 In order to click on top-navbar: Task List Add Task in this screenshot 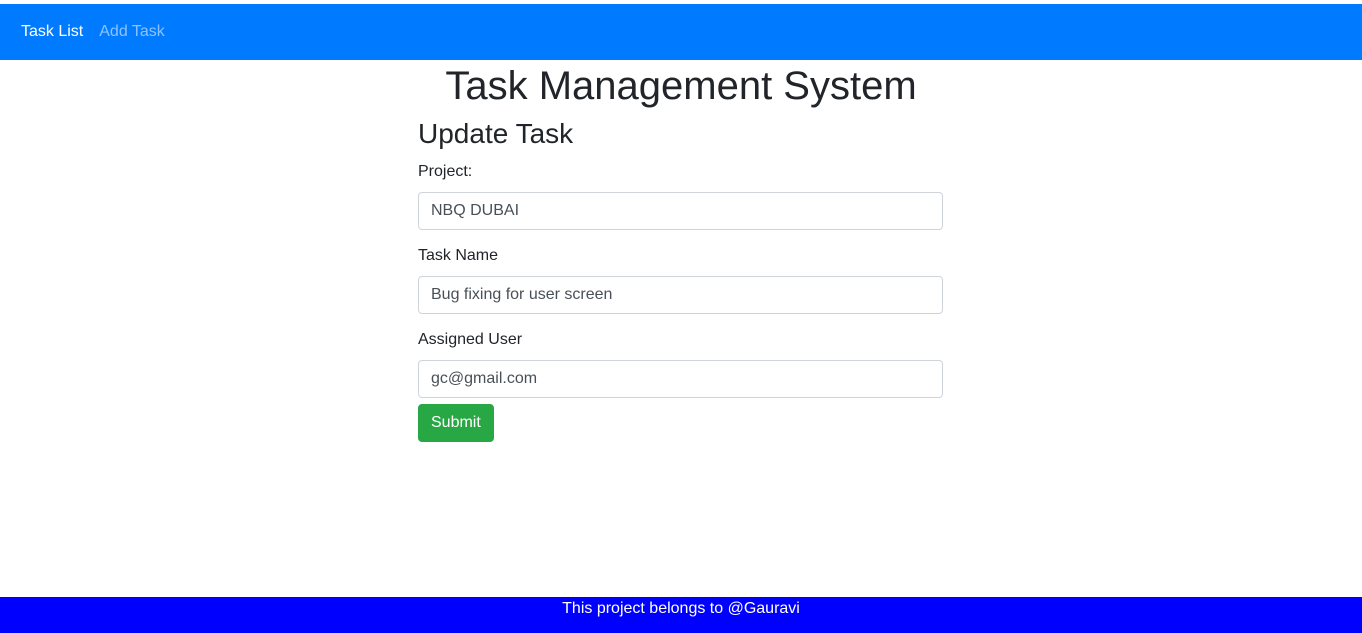, I will do `click(681, 32)`.